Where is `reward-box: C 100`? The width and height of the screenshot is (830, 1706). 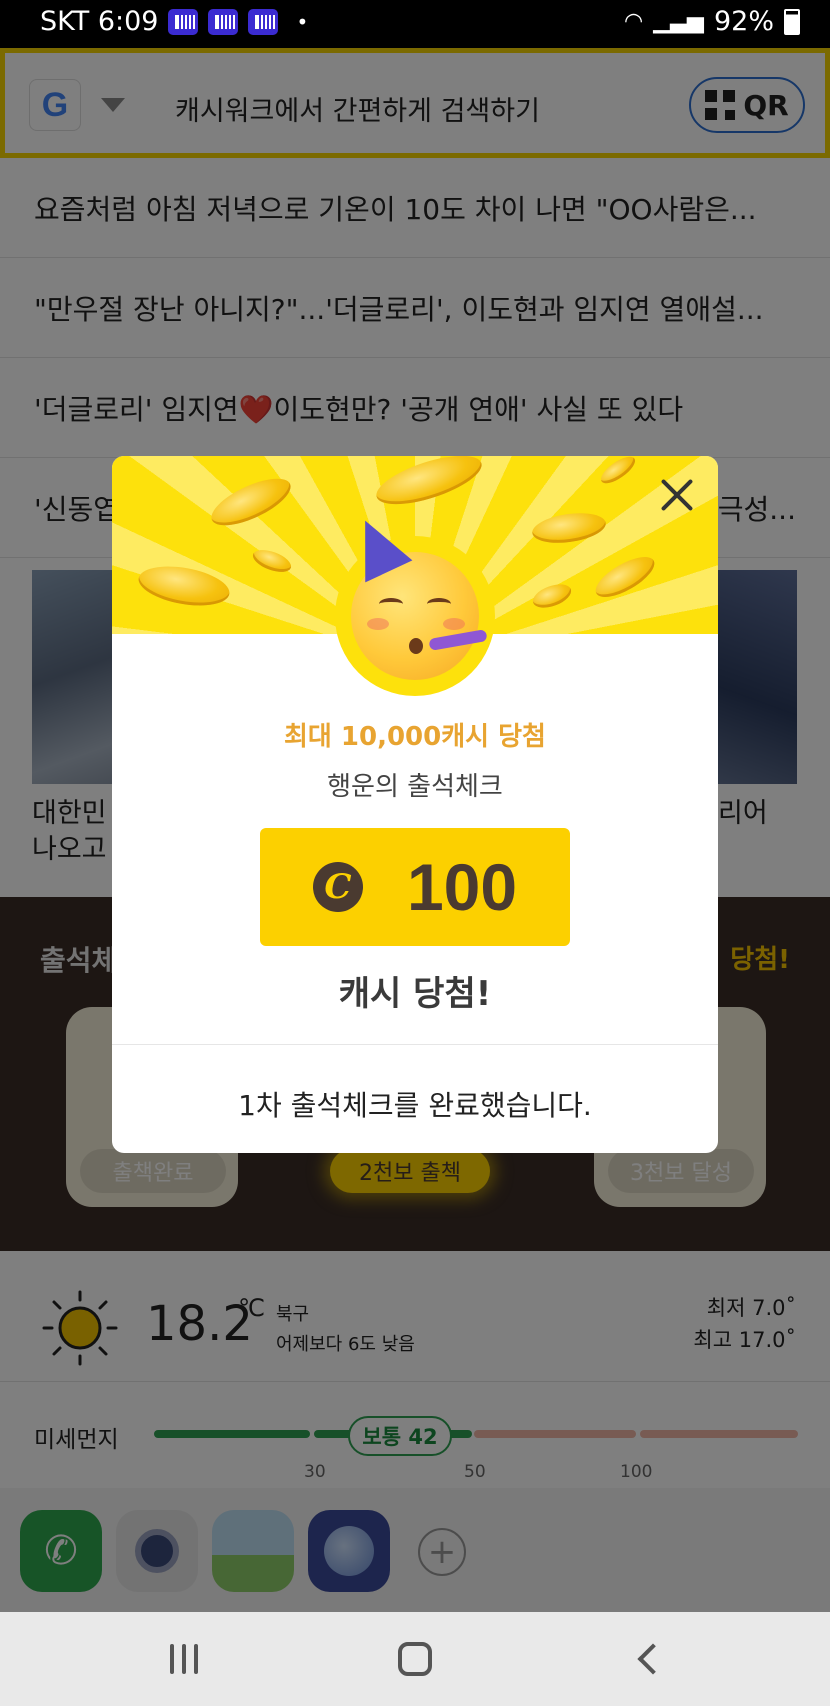 reward-box: C 100 is located at coordinates (415, 887).